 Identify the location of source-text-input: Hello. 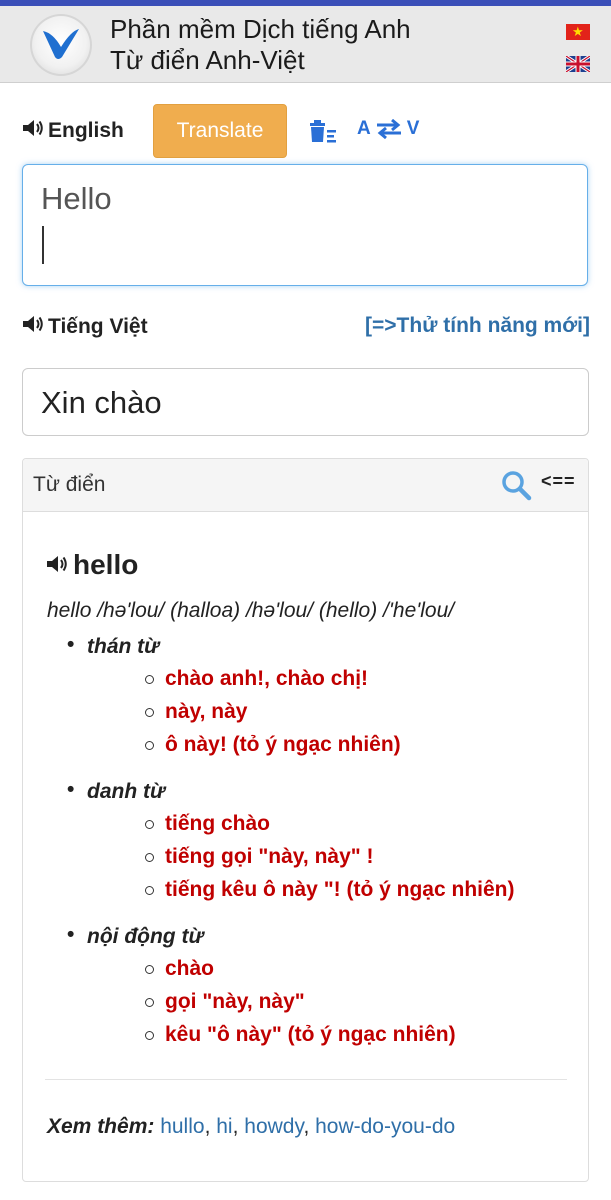
(305, 225).